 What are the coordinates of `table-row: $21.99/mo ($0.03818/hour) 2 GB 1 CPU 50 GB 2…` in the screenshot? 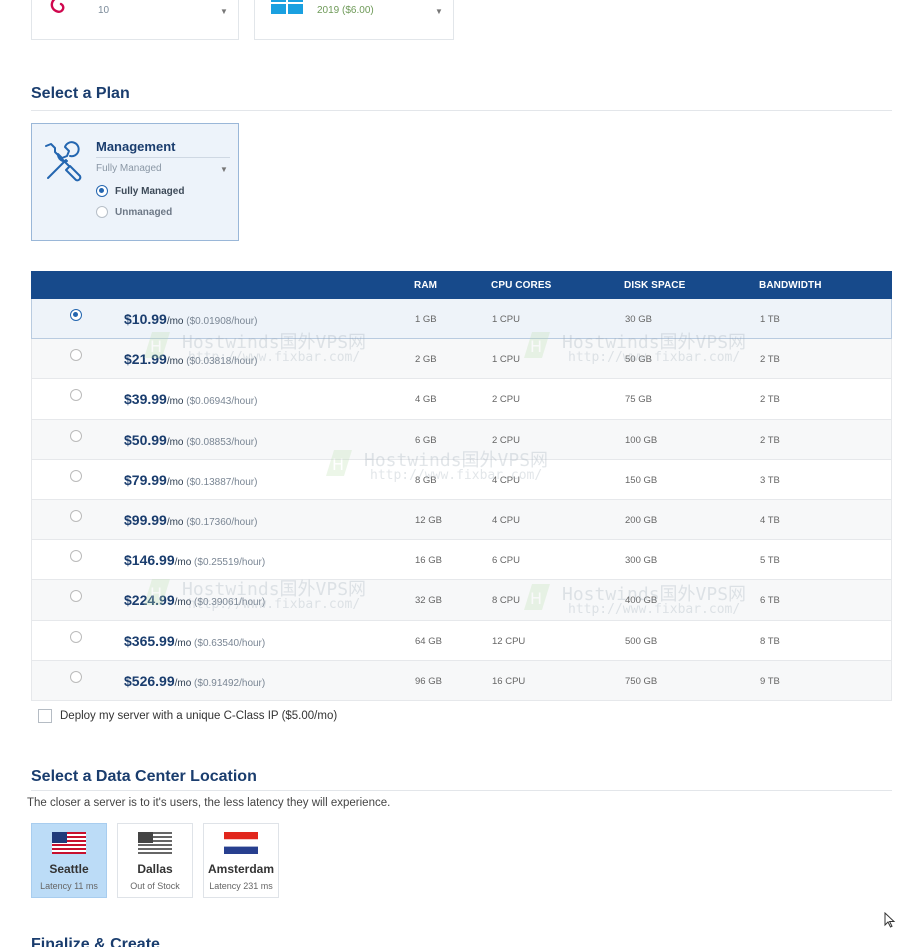 It's located at (461, 359).